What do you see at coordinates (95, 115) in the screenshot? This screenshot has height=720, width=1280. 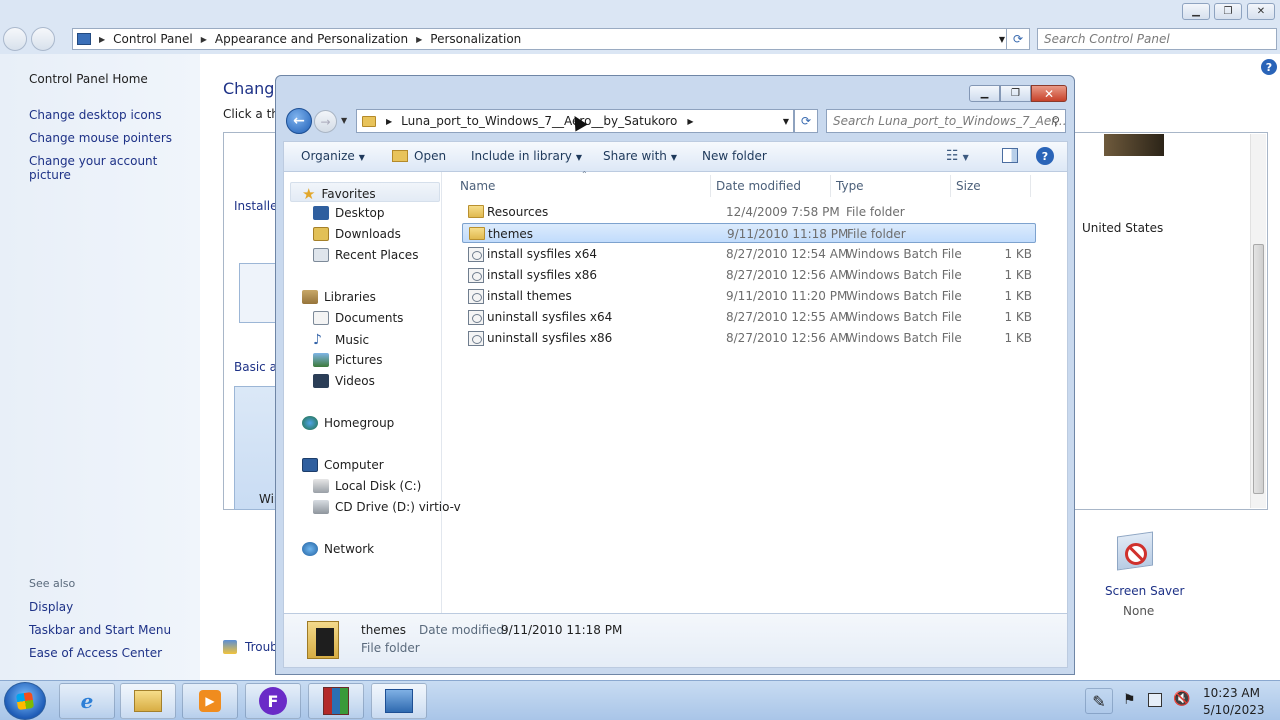 I see `change-desktop-icons-link: Change desktop icons` at bounding box center [95, 115].